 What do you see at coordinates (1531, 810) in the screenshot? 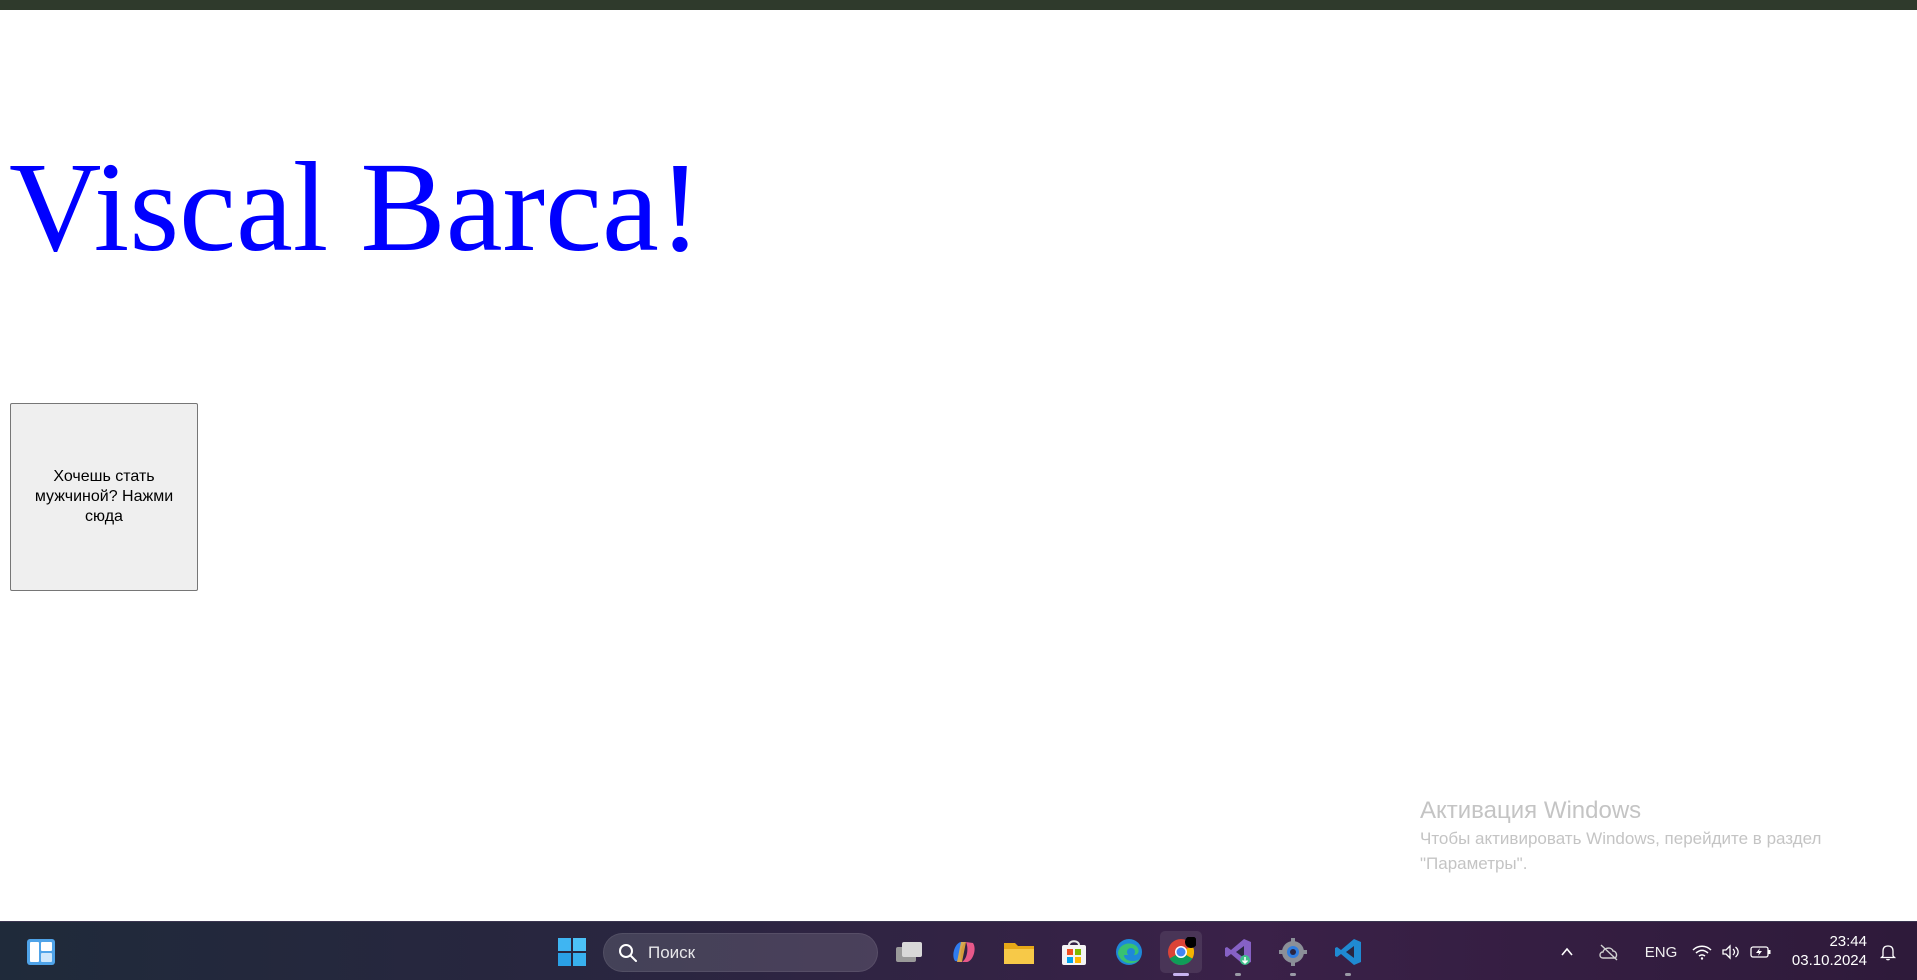
I see `watermark-title: Активация Windows` at bounding box center [1531, 810].